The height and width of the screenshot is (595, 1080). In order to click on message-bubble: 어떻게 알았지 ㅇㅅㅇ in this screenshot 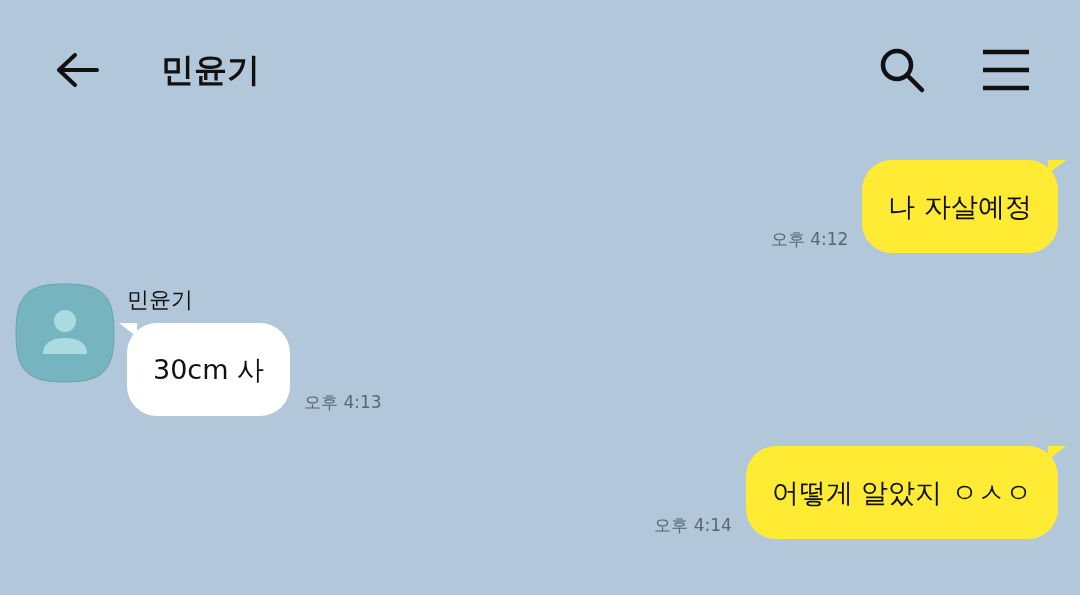, I will do `click(905, 492)`.